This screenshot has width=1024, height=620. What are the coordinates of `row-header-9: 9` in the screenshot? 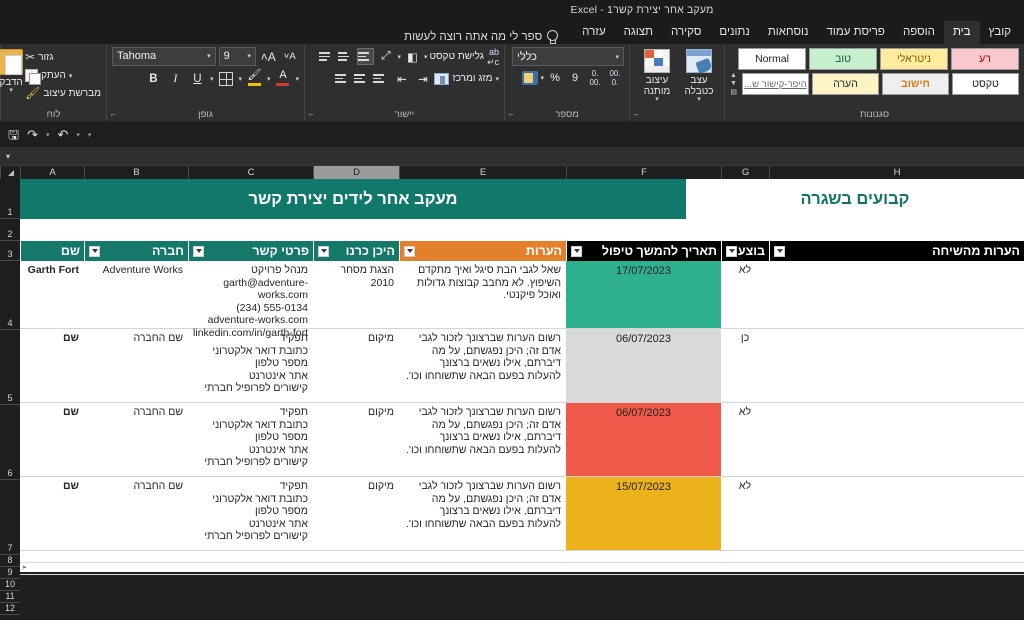 It's located at (10, 573).